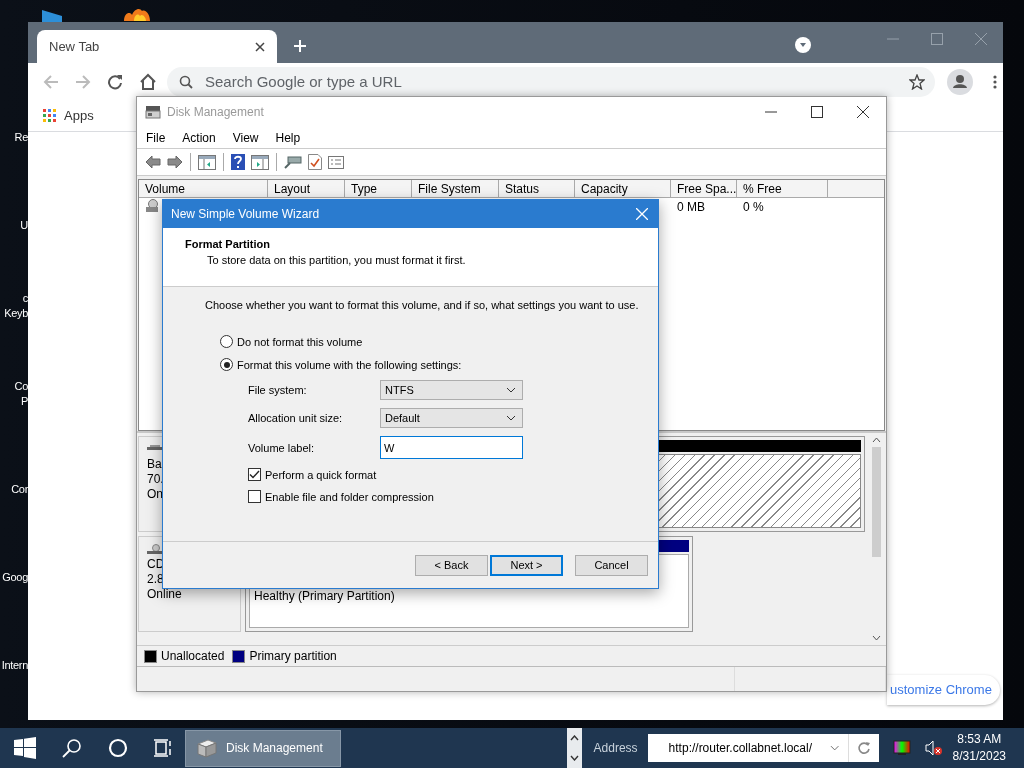  I want to click on header-title: Format Partition, so click(228, 244).